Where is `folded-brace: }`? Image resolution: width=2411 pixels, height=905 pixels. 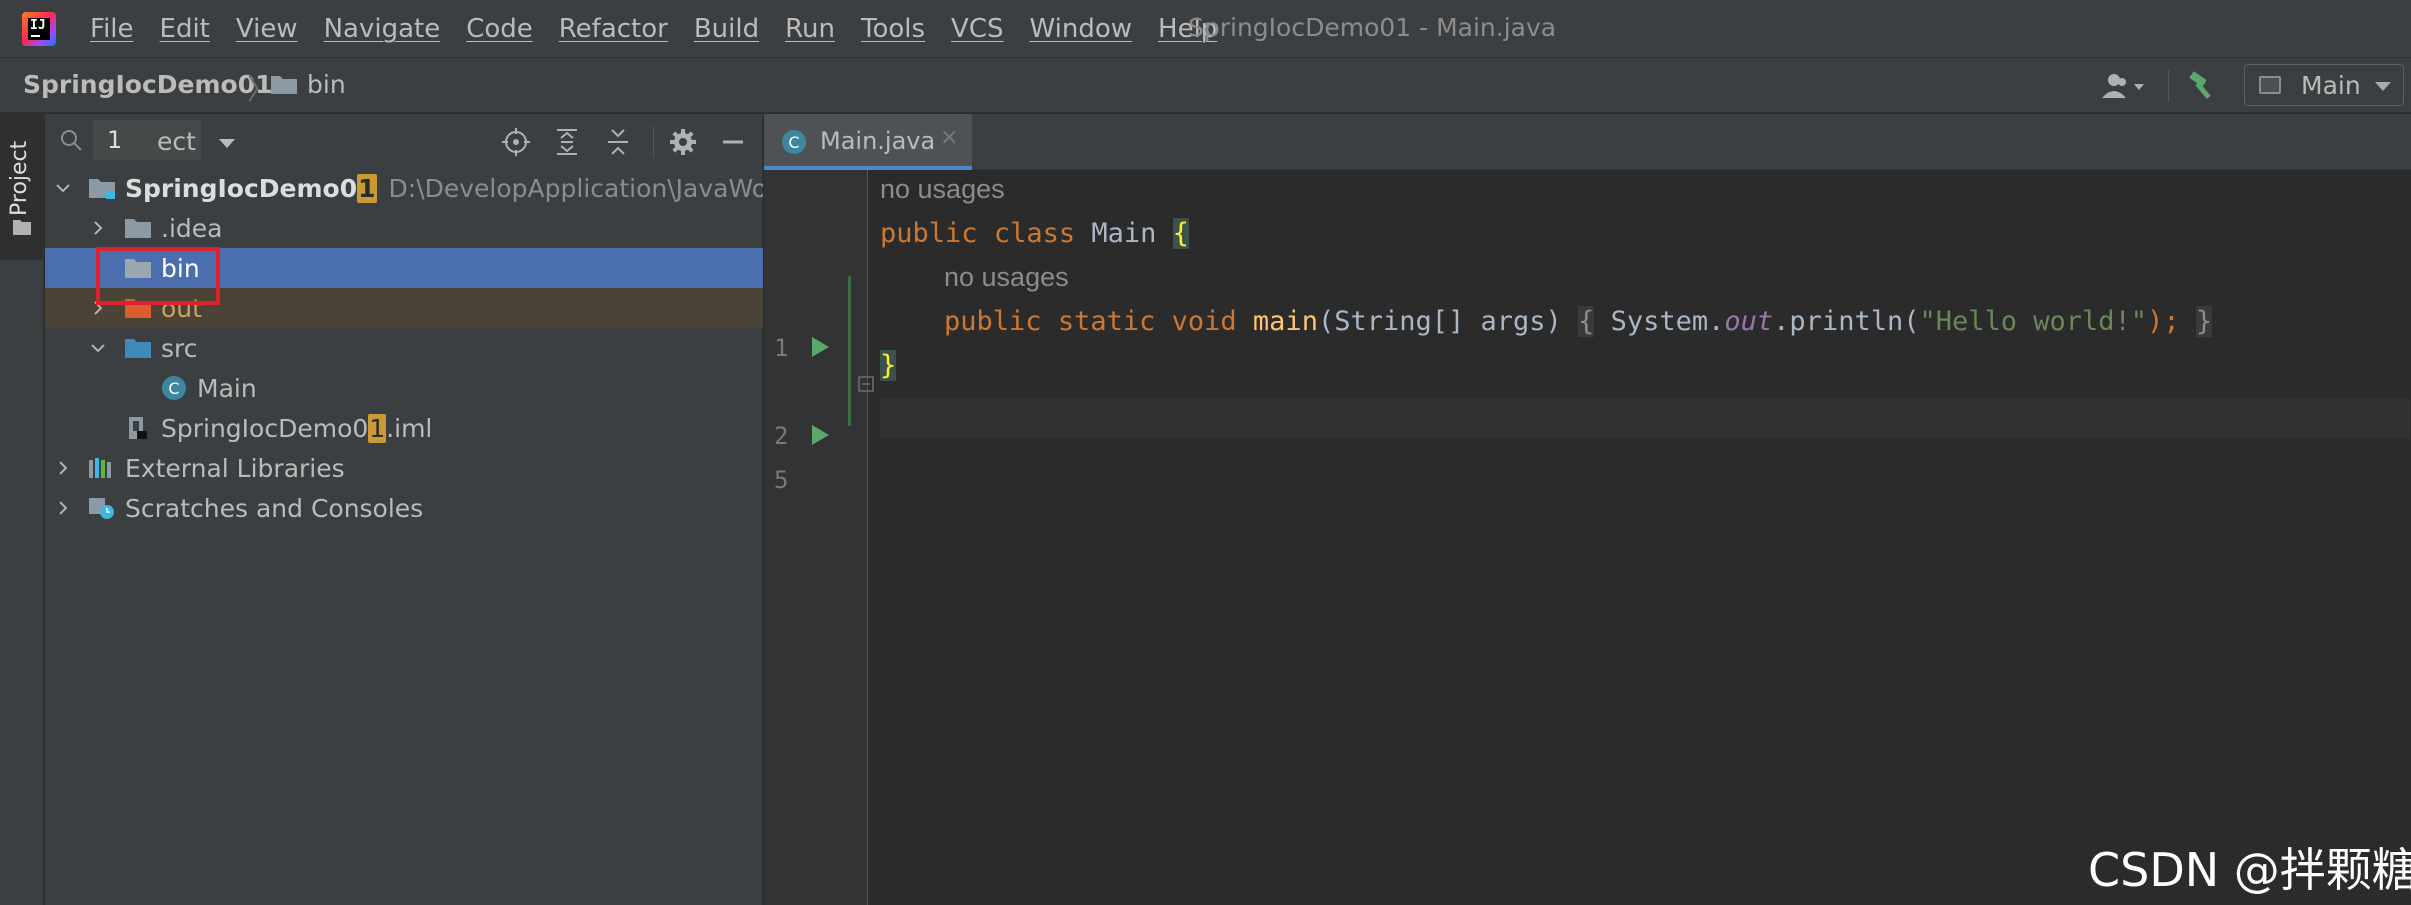 folded-brace: } is located at coordinates (2204, 321).